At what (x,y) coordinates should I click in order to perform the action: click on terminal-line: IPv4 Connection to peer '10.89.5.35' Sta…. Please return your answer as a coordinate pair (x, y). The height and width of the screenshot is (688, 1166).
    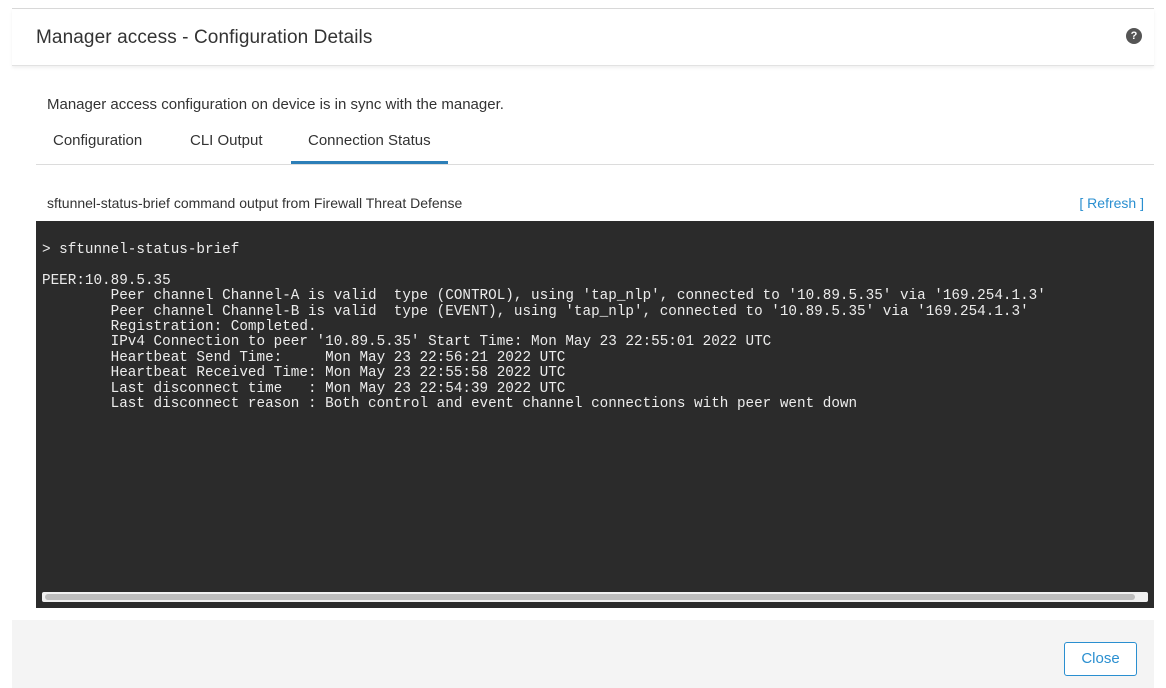
    Looking at the image, I should click on (407, 342).